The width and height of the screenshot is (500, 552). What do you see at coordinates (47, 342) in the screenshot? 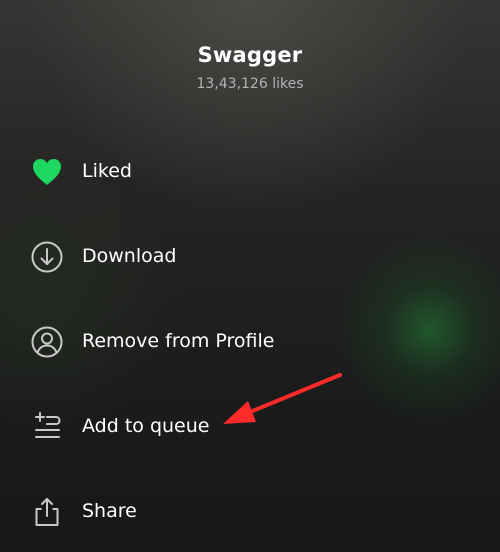
I see `profile-icon` at bounding box center [47, 342].